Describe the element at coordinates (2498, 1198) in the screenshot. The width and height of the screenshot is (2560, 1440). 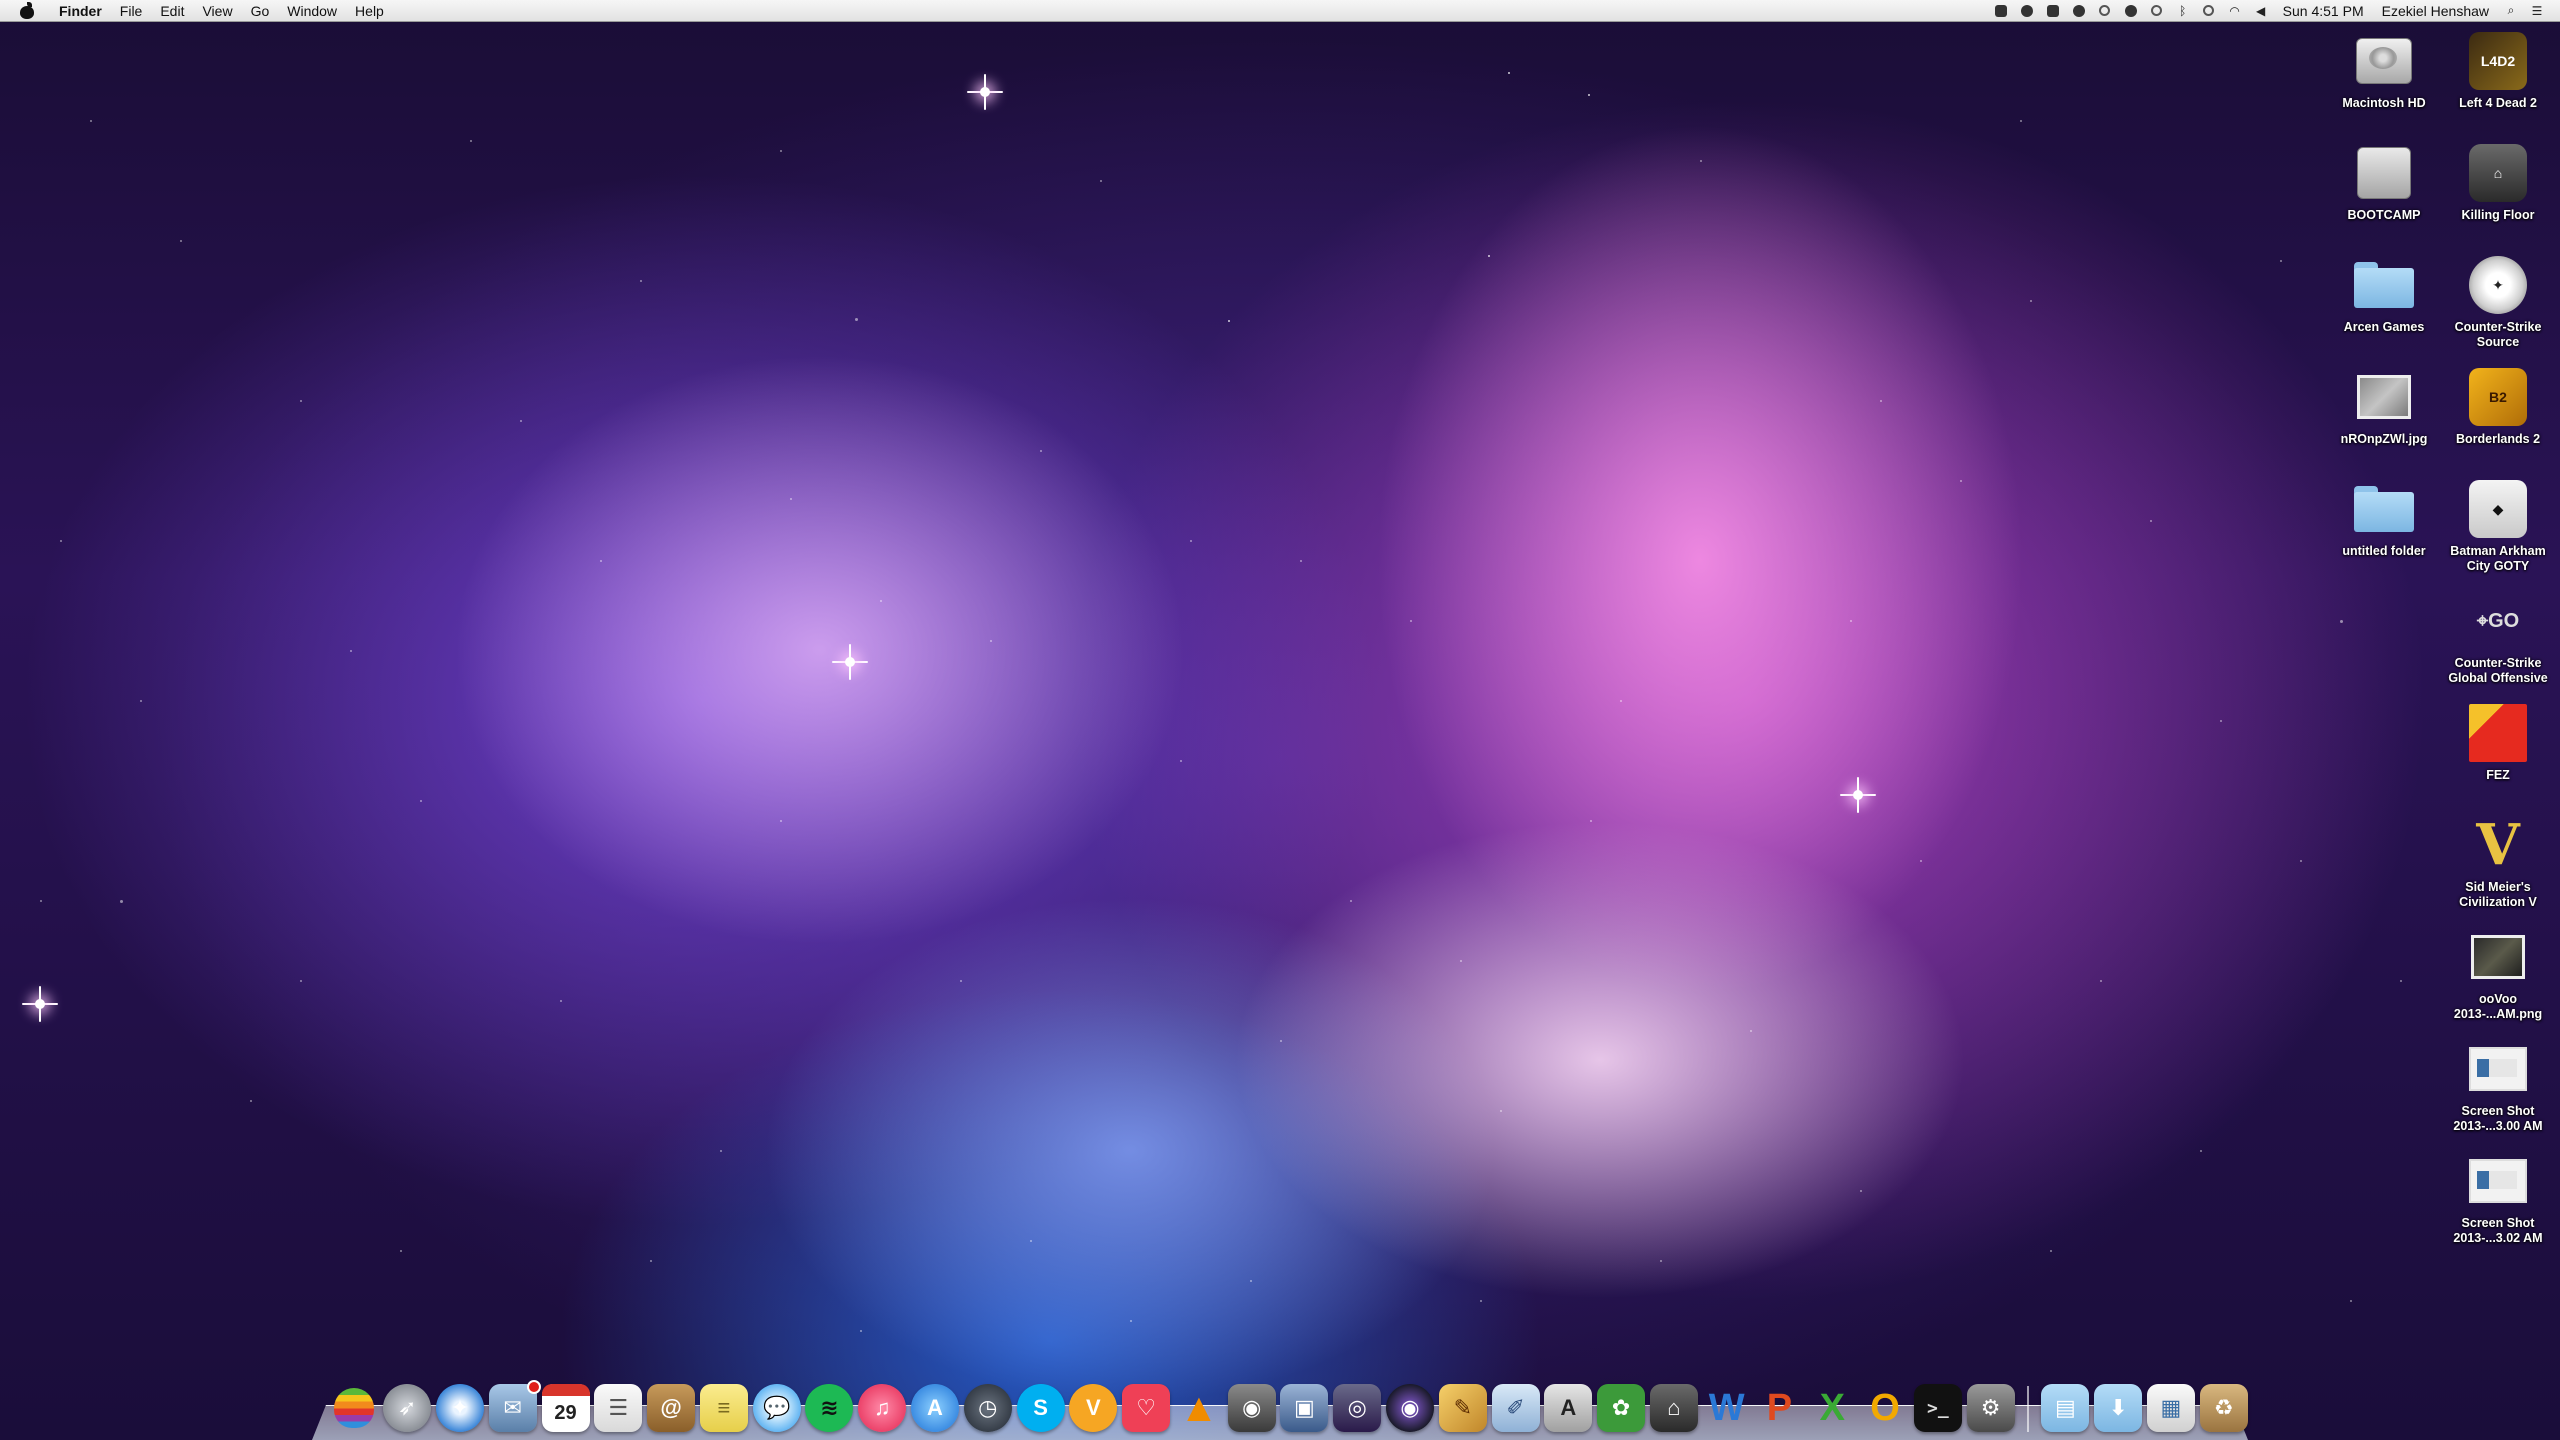
I see `desktop-icon-screenshot-2: Screen Shot 2013-...3.02 AM` at that location.